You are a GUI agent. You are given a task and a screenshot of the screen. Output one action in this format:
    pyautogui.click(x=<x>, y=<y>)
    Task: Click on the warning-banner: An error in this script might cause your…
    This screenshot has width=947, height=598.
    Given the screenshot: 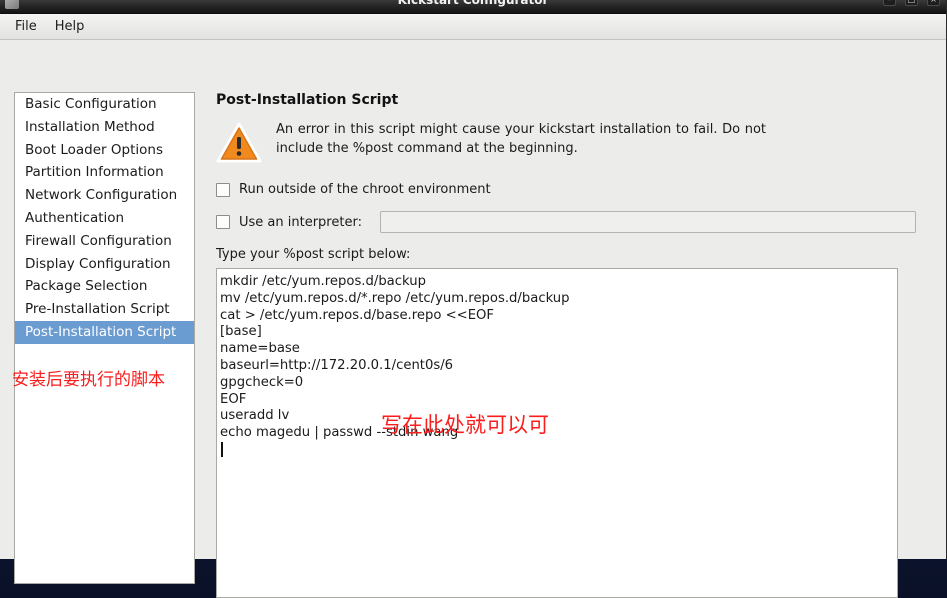 What is the action you would take?
    pyautogui.click(x=566, y=144)
    